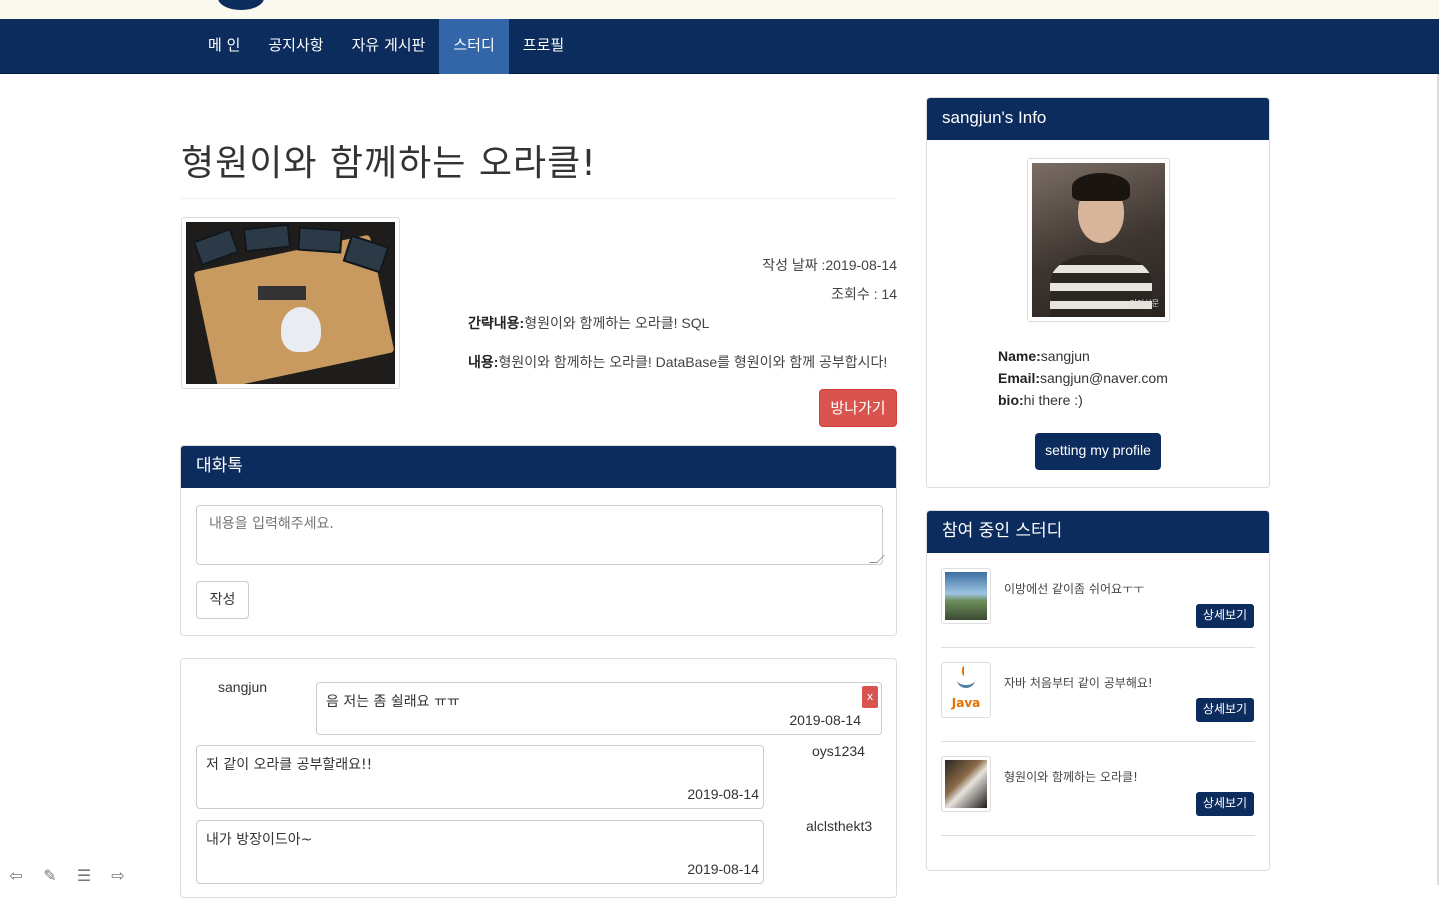  I want to click on message-username: sangjun, so click(243, 687).